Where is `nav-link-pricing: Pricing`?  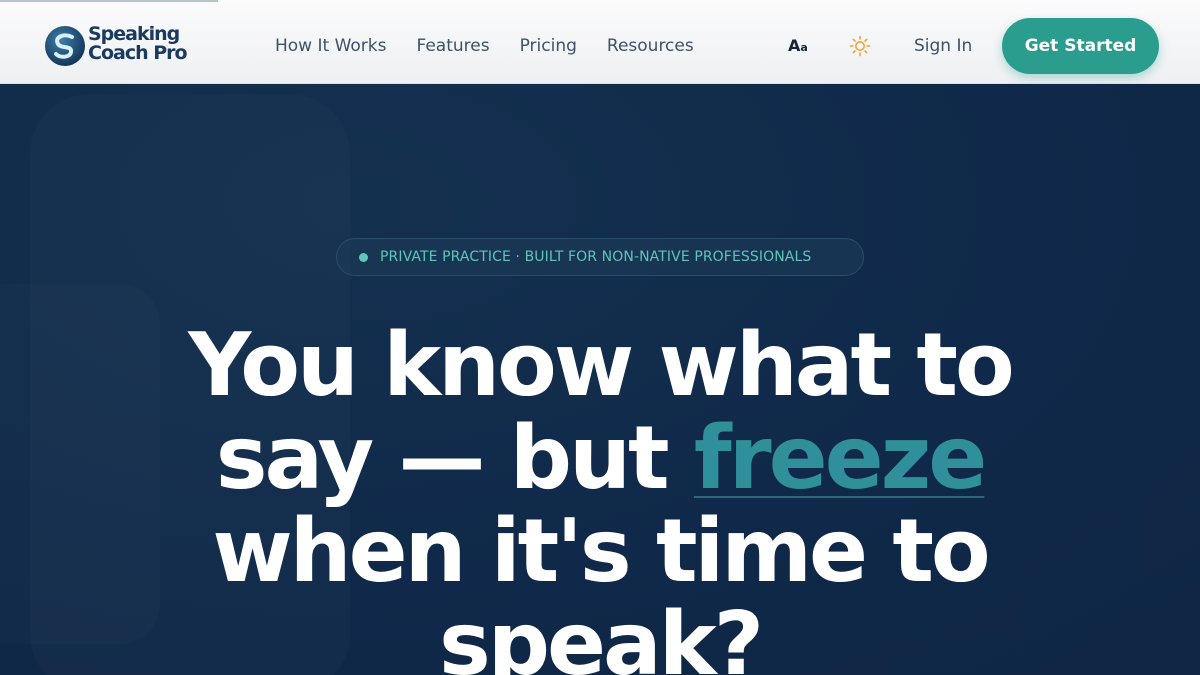 nav-link-pricing: Pricing is located at coordinates (548, 46).